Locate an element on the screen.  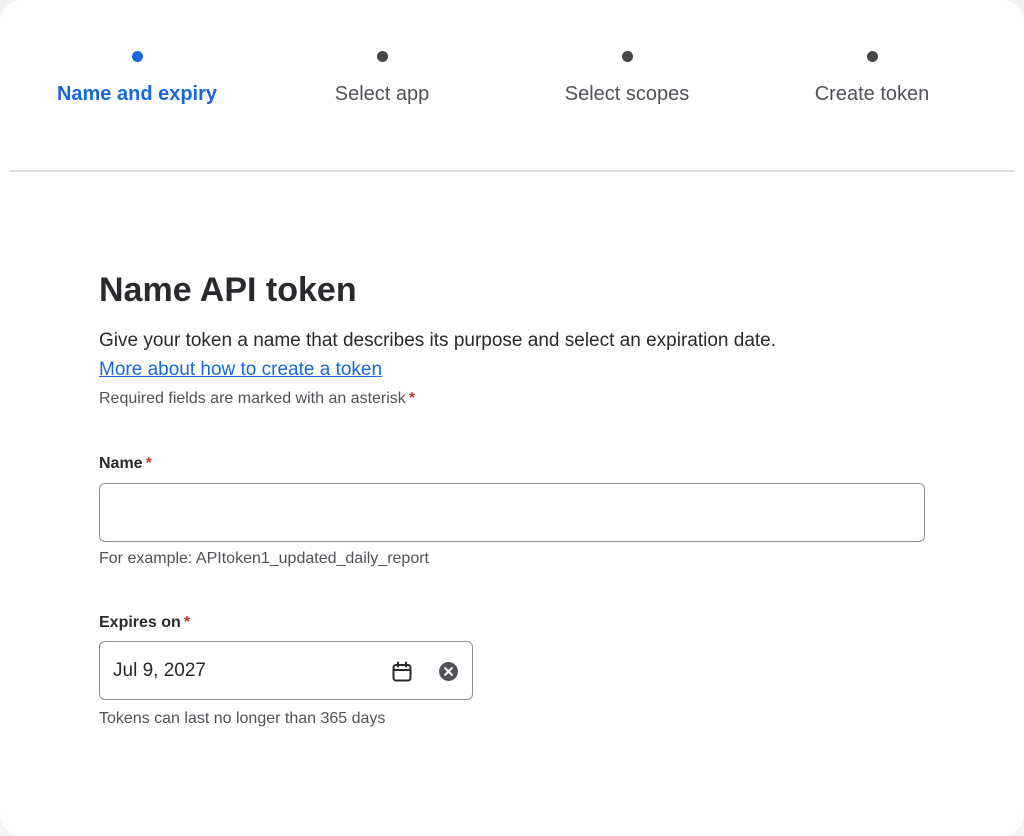
step-create-token: Create token is located at coordinates (872, 78).